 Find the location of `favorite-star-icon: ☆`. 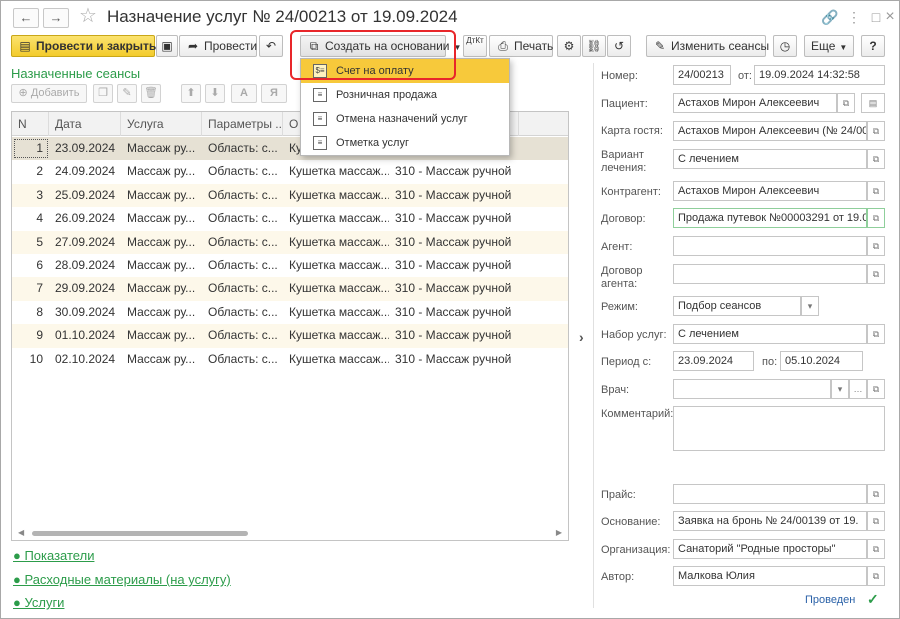

favorite-star-icon: ☆ is located at coordinates (88, 16).